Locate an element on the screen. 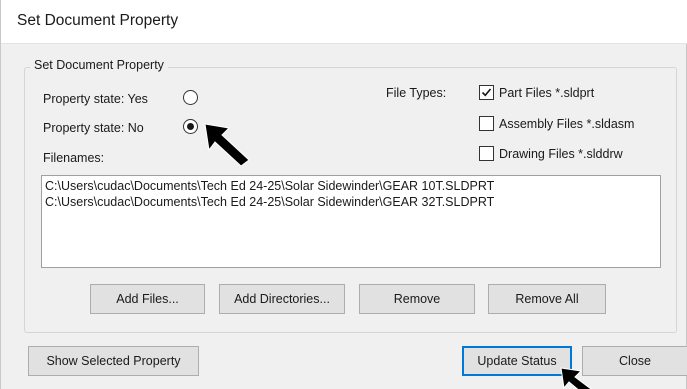  property-state-no-label: Property state: No is located at coordinates (93, 128).